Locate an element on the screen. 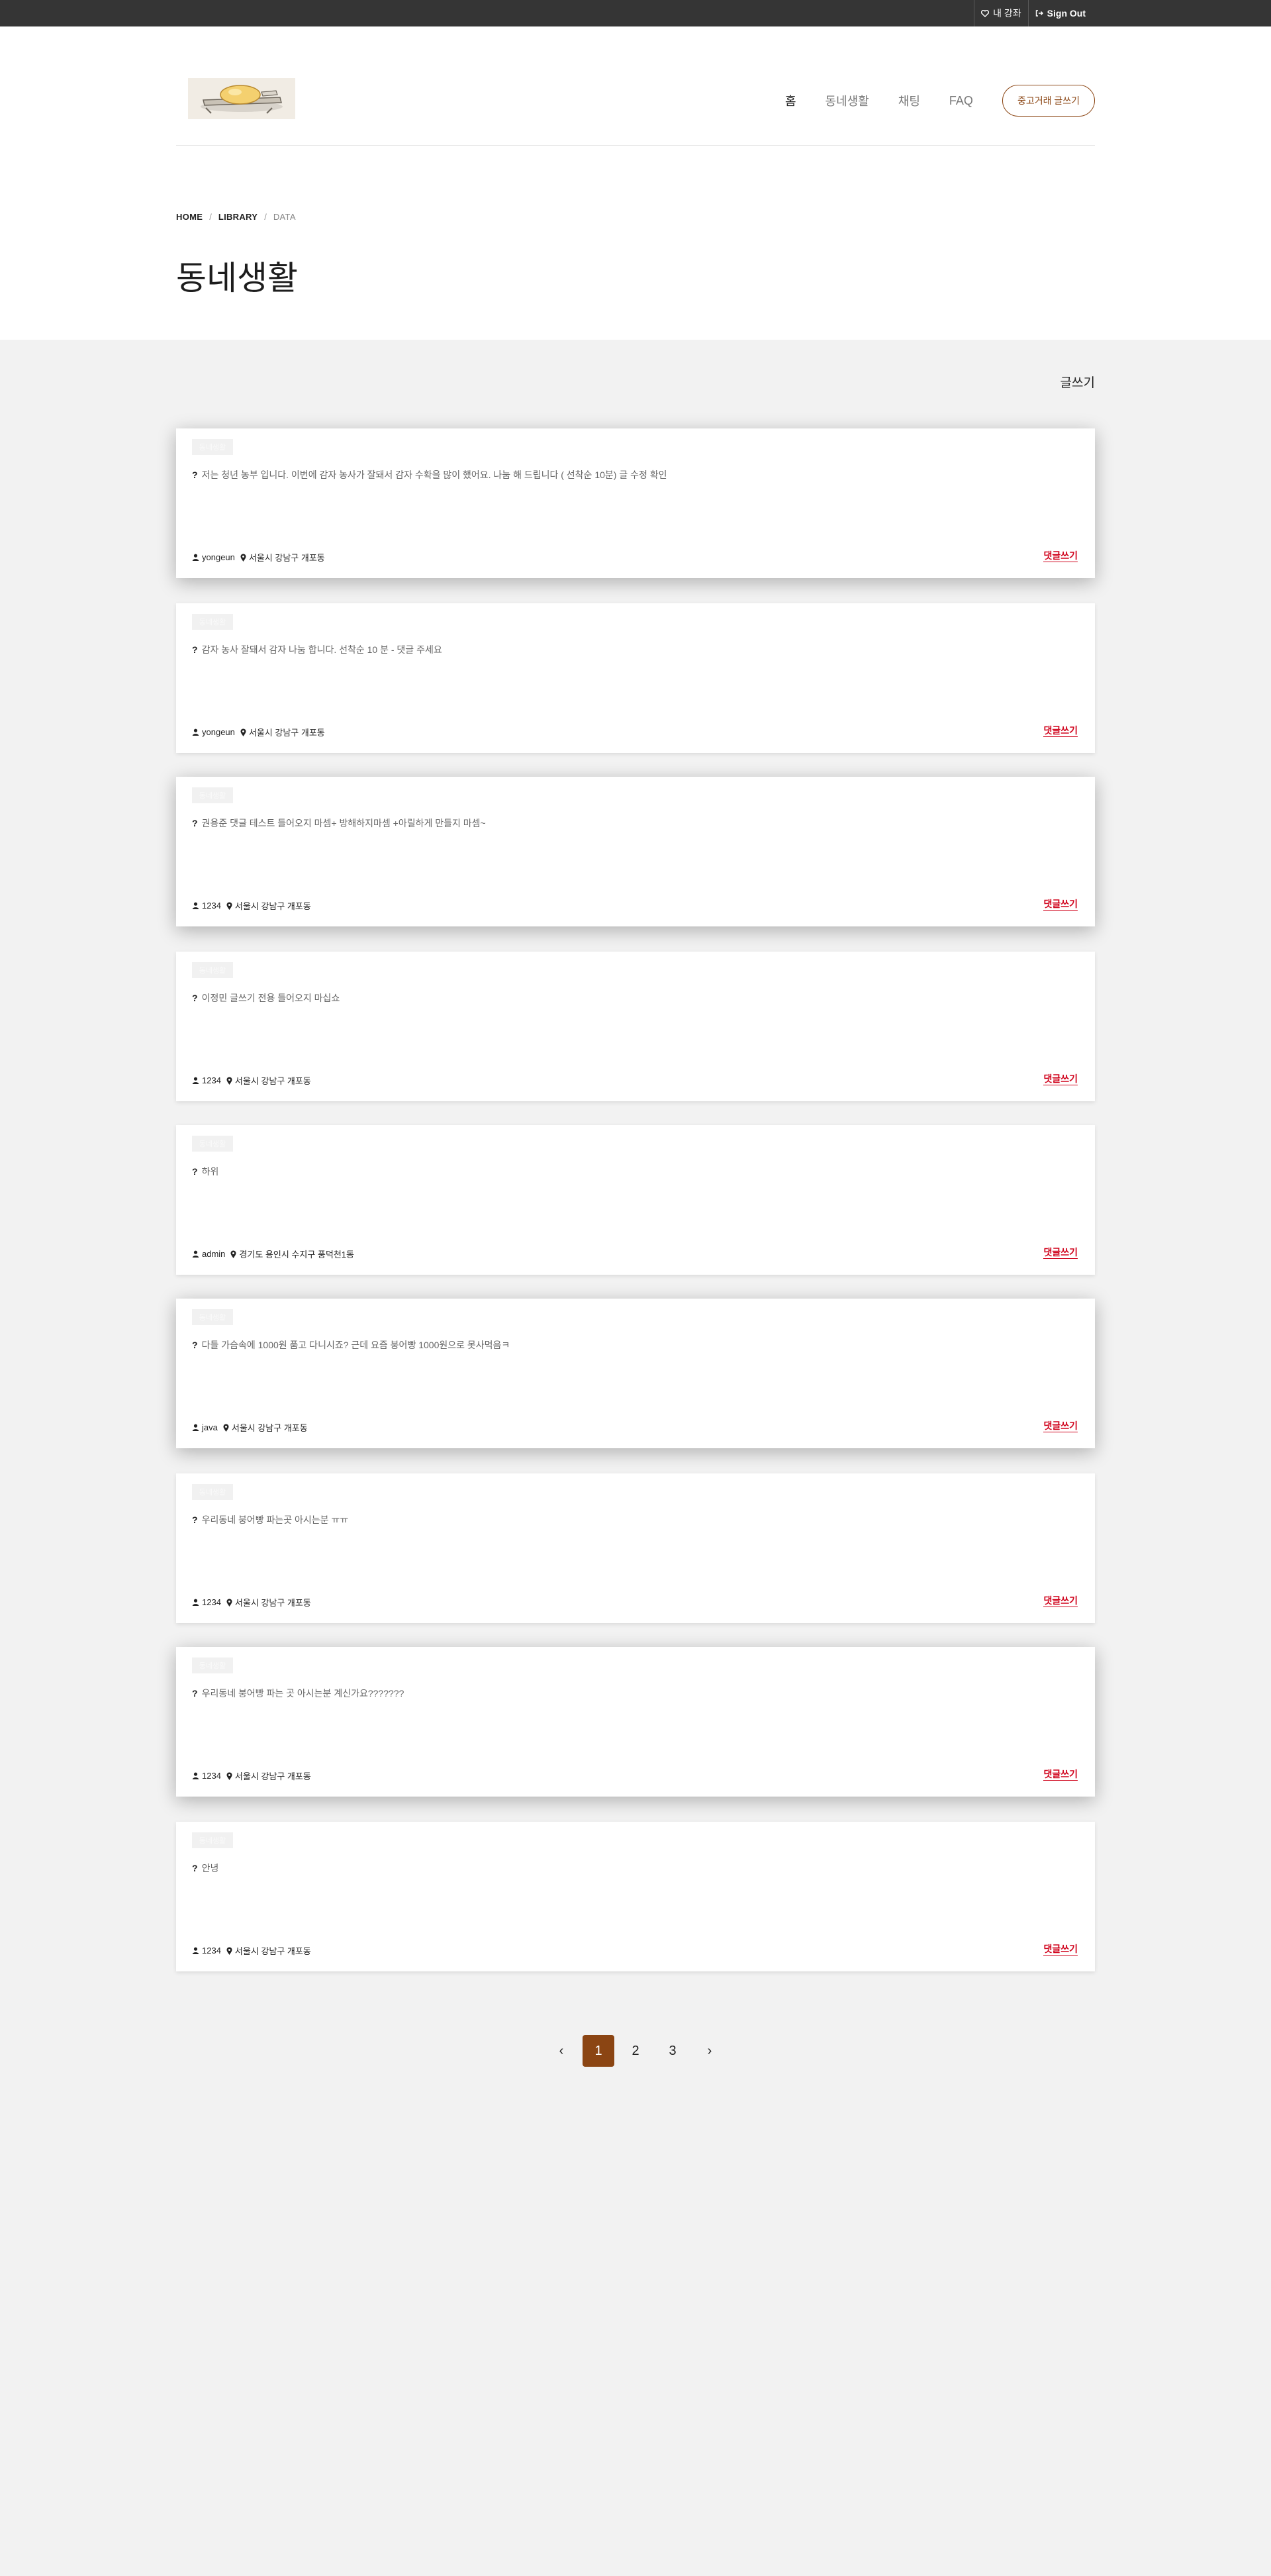 The image size is (1271, 2576). post-content: ? 감자 농사 잘돼서 감자 나눔 합니다. 선착순 10 분 - 댓글 주세요 is located at coordinates (317, 649).